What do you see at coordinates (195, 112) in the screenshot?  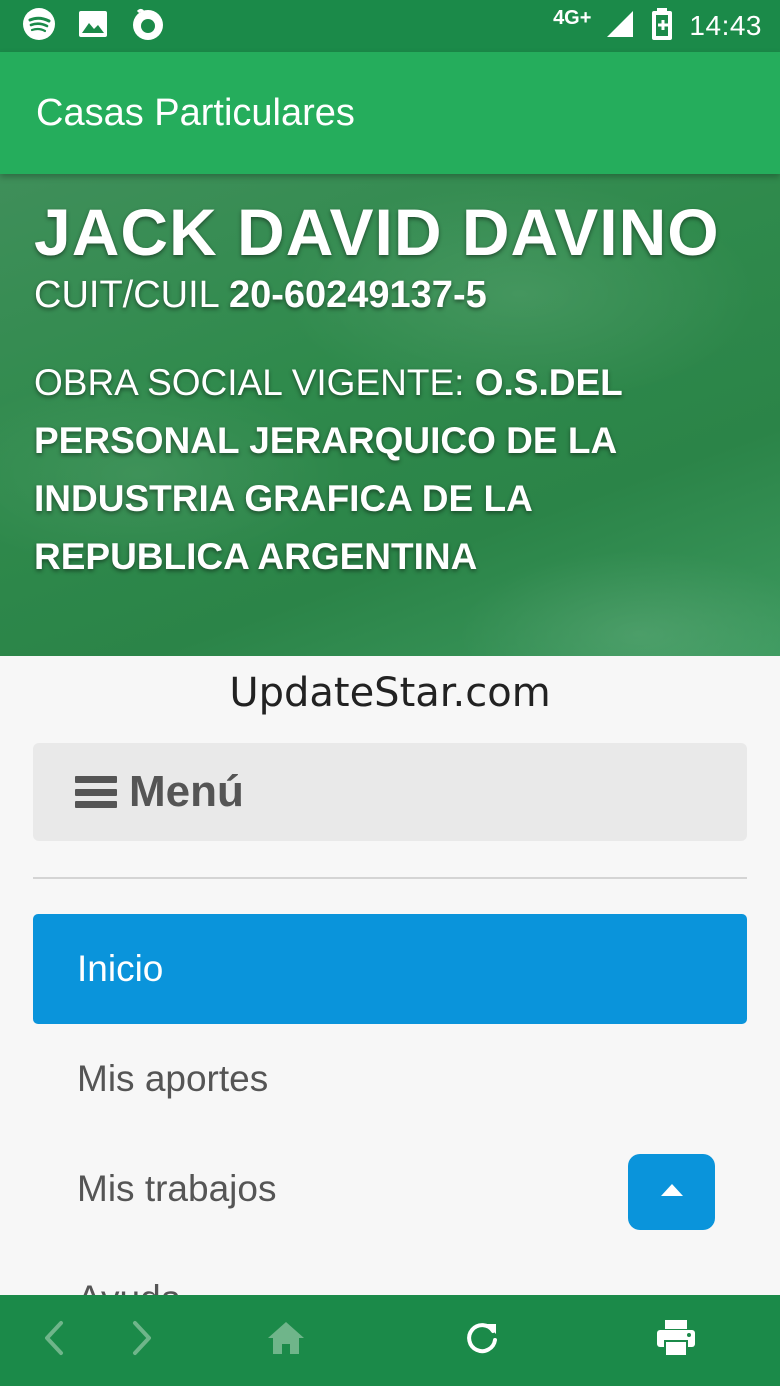 I see `app-title: Casas Particulares` at bounding box center [195, 112].